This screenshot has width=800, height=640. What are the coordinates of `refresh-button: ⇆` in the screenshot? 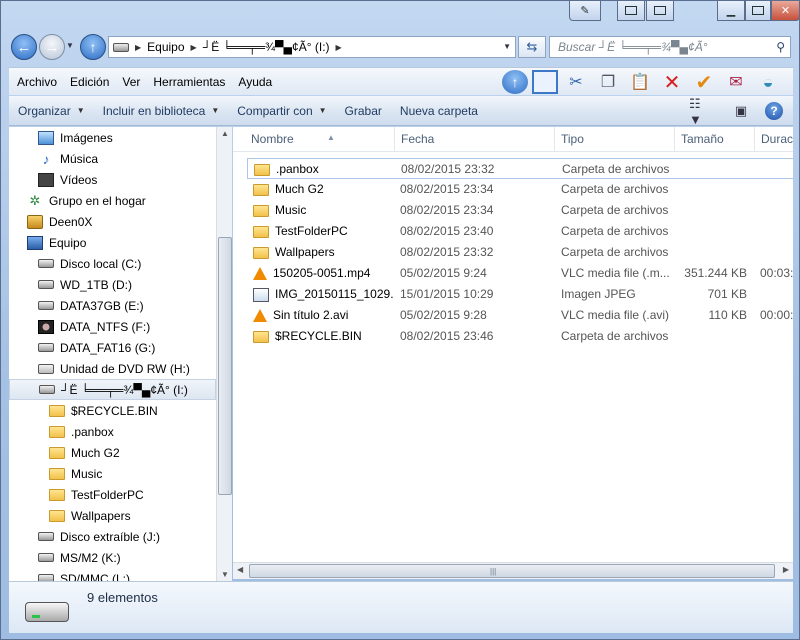 It's located at (532, 47).